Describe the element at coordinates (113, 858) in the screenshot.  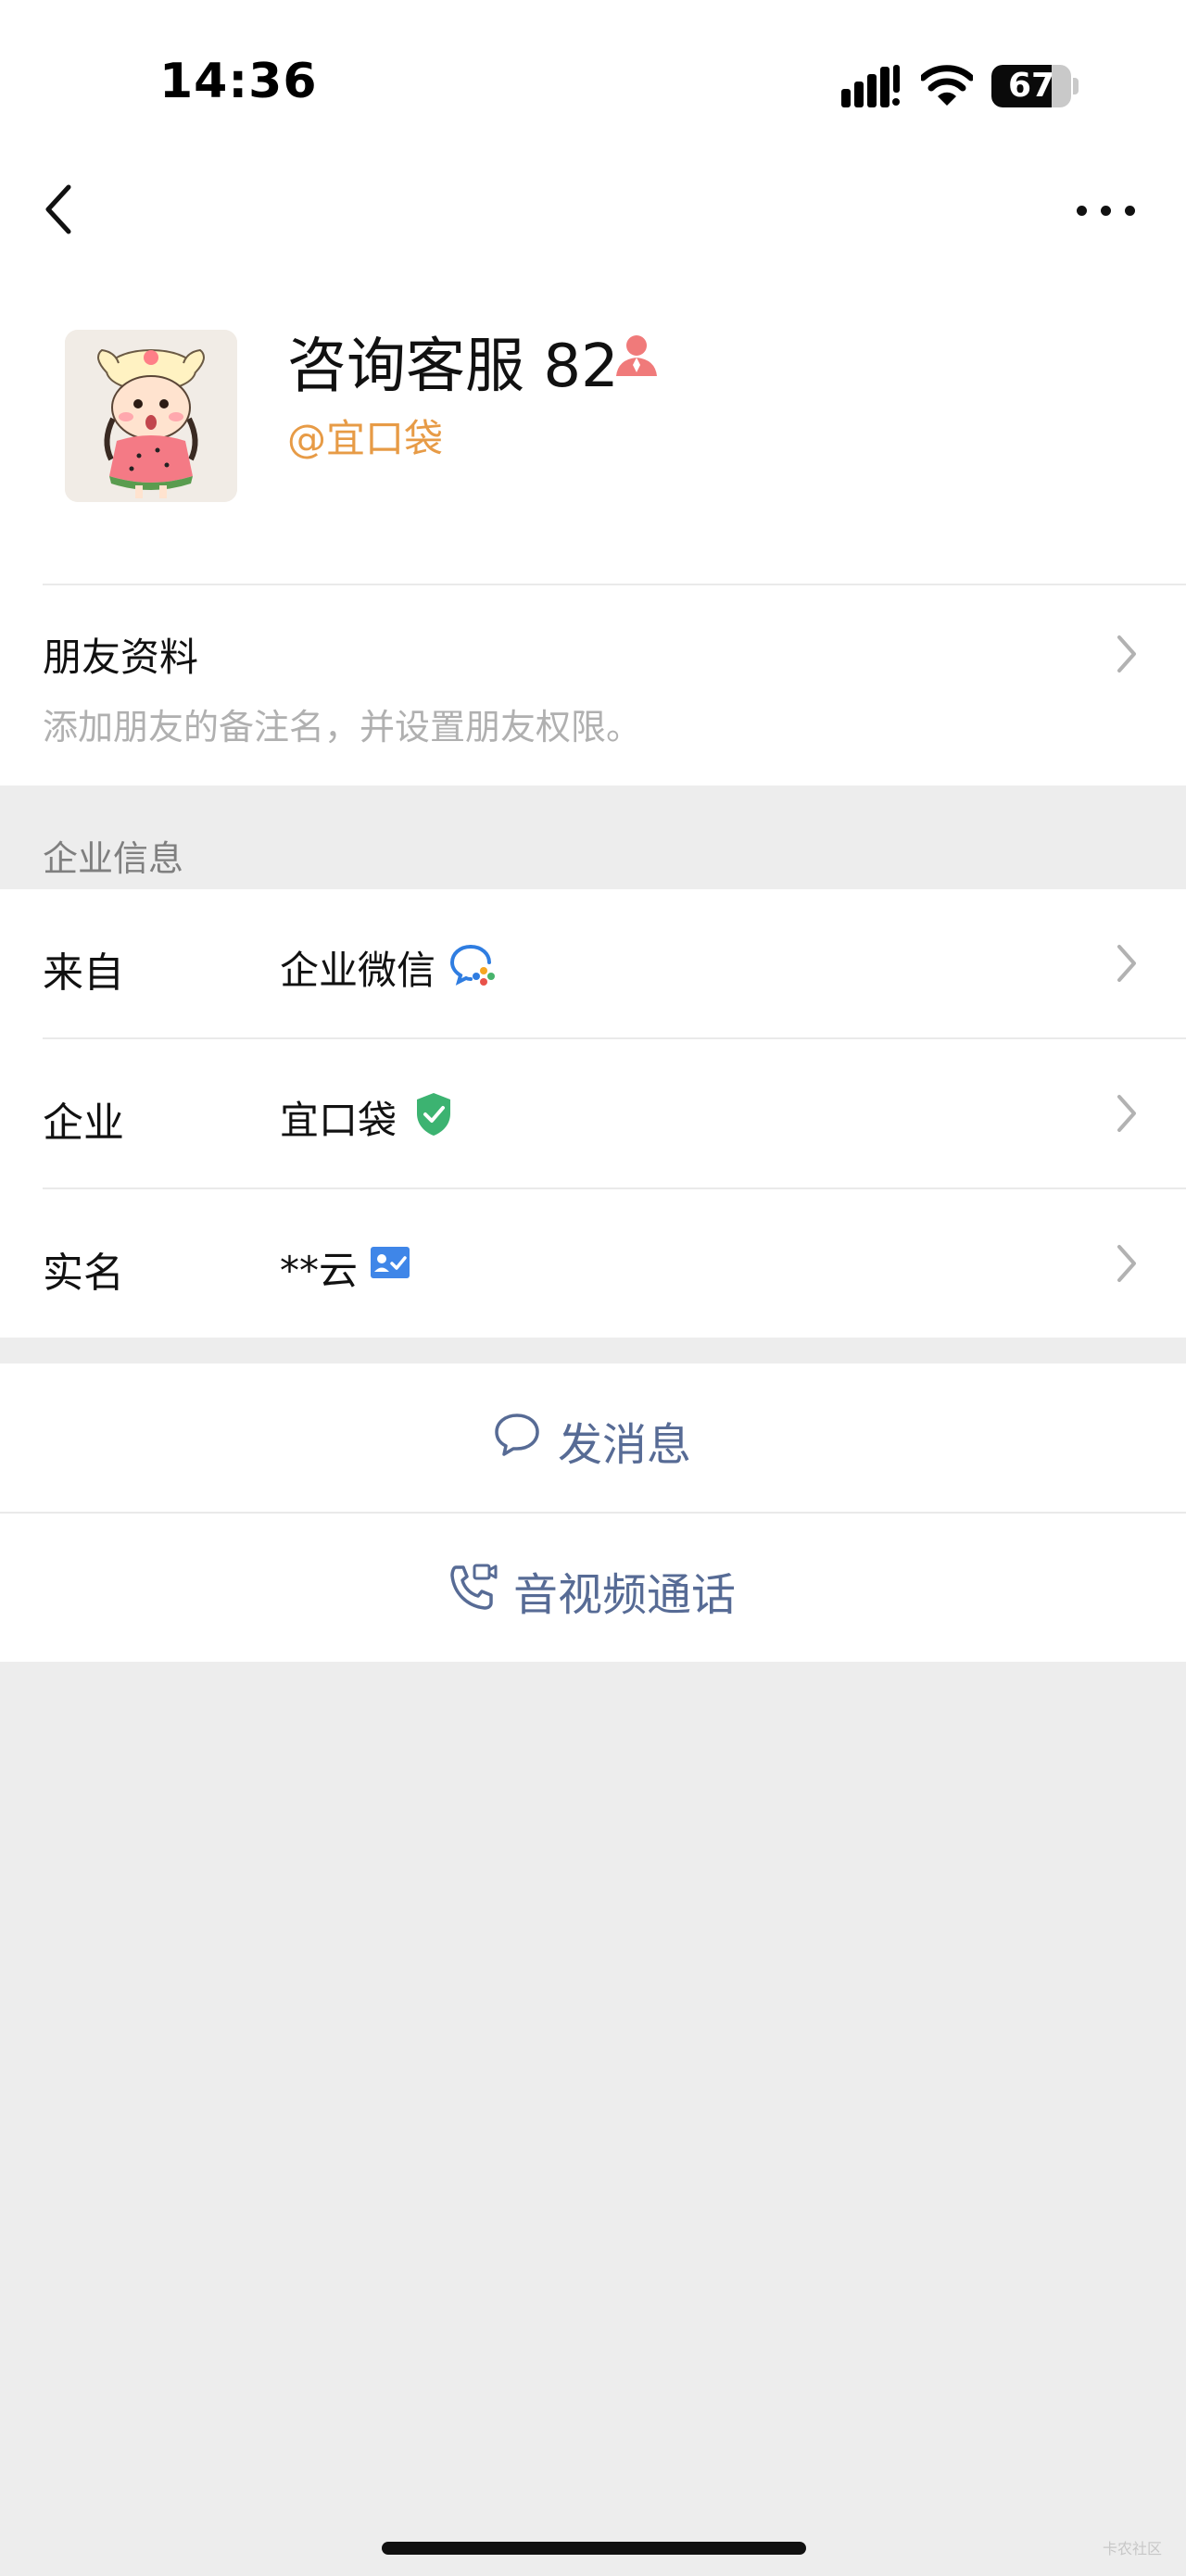
I see `section-header-enterprise: 企业信息` at that location.